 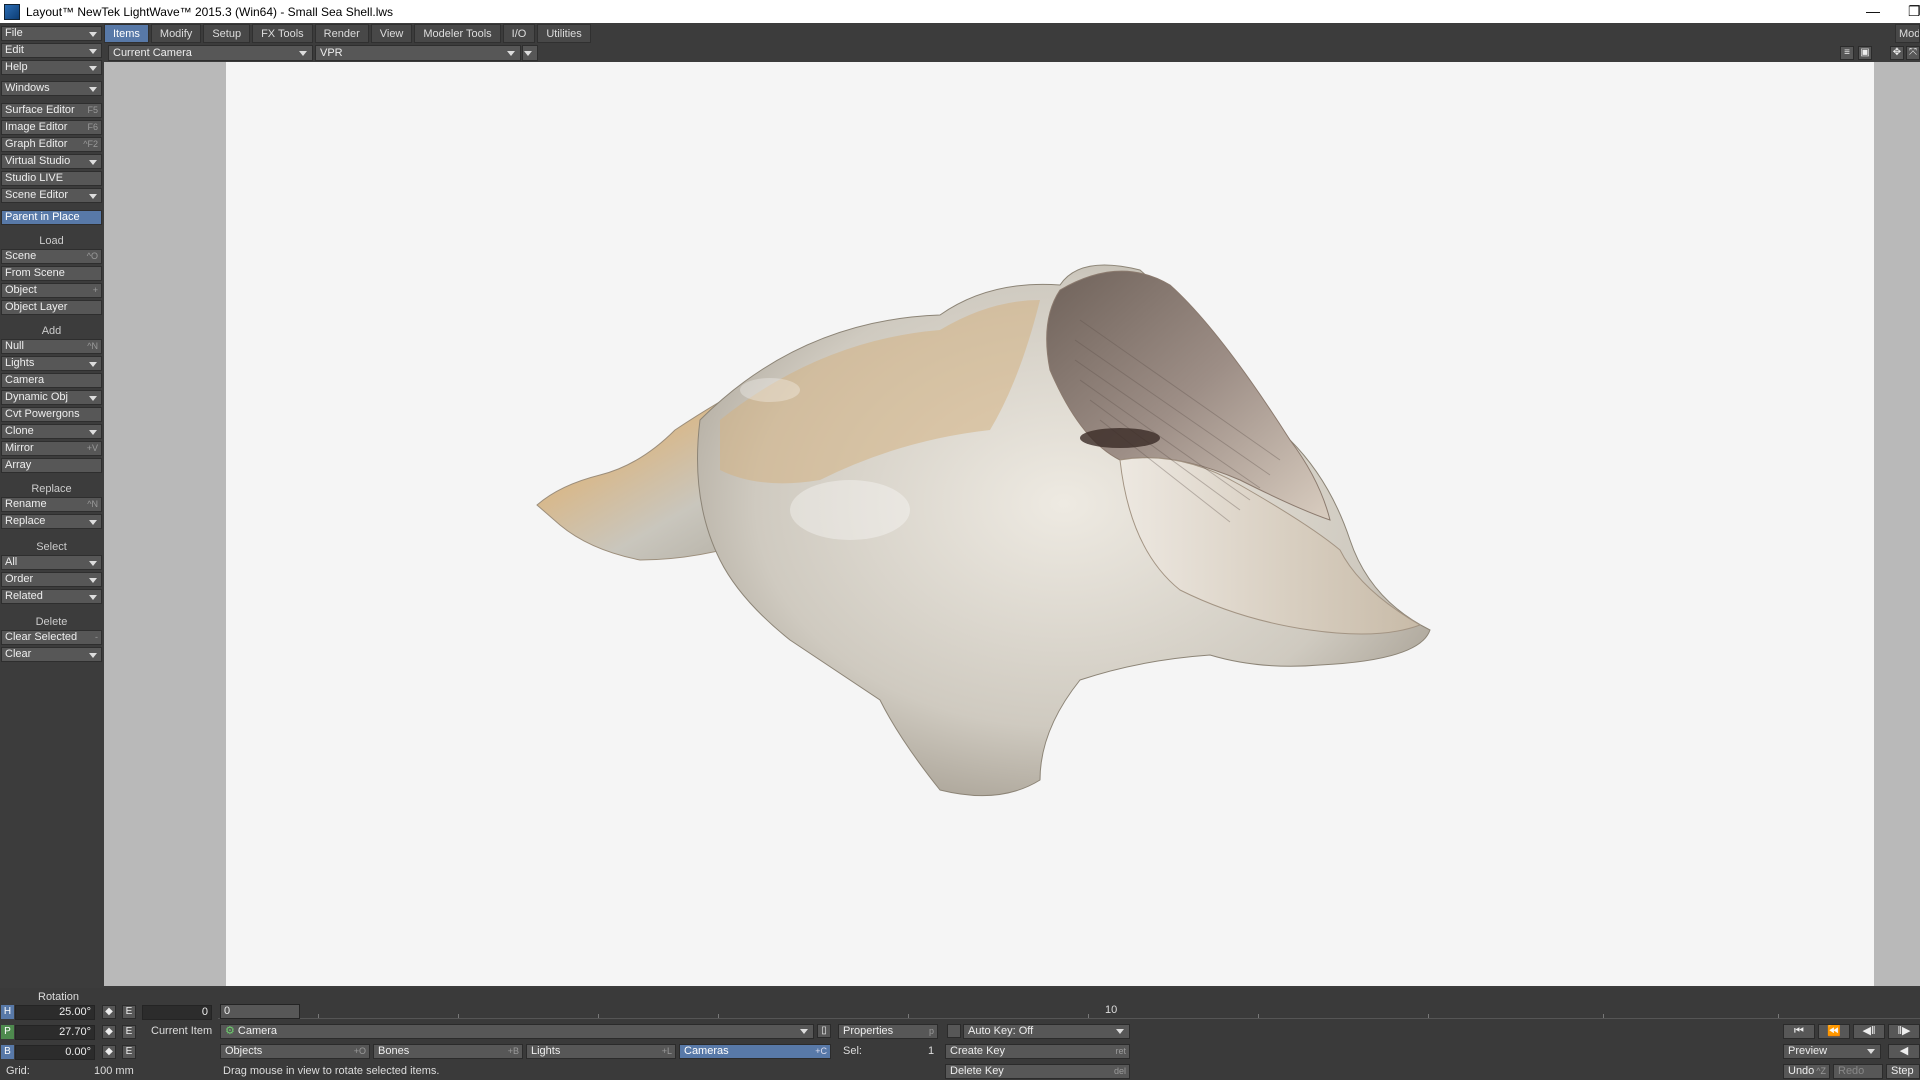 What do you see at coordinates (177, 1012) in the screenshot?
I see `start-frame-field: 0` at bounding box center [177, 1012].